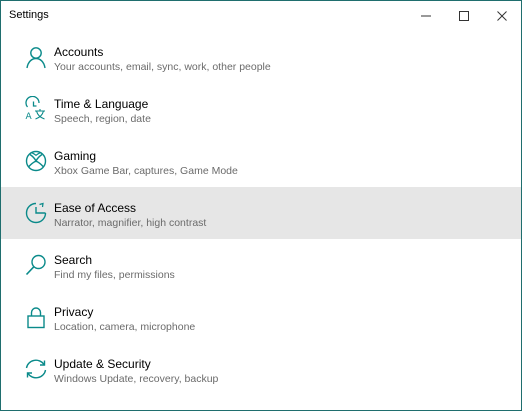  Describe the element at coordinates (146, 171) in the screenshot. I see `category-subtitle: Xbox Game Bar, captures, Game Mode` at that location.